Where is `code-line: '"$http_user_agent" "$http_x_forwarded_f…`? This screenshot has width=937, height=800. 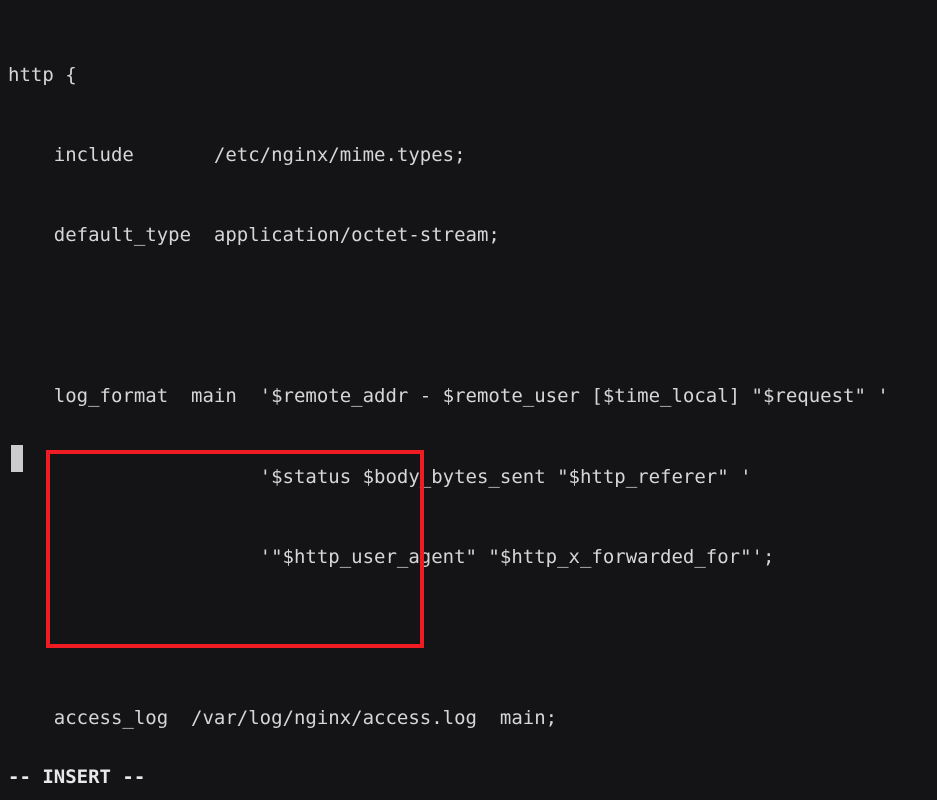 code-line: '"$http_user_agent" "$http_x_forwarded_f… is located at coordinates (391, 556).